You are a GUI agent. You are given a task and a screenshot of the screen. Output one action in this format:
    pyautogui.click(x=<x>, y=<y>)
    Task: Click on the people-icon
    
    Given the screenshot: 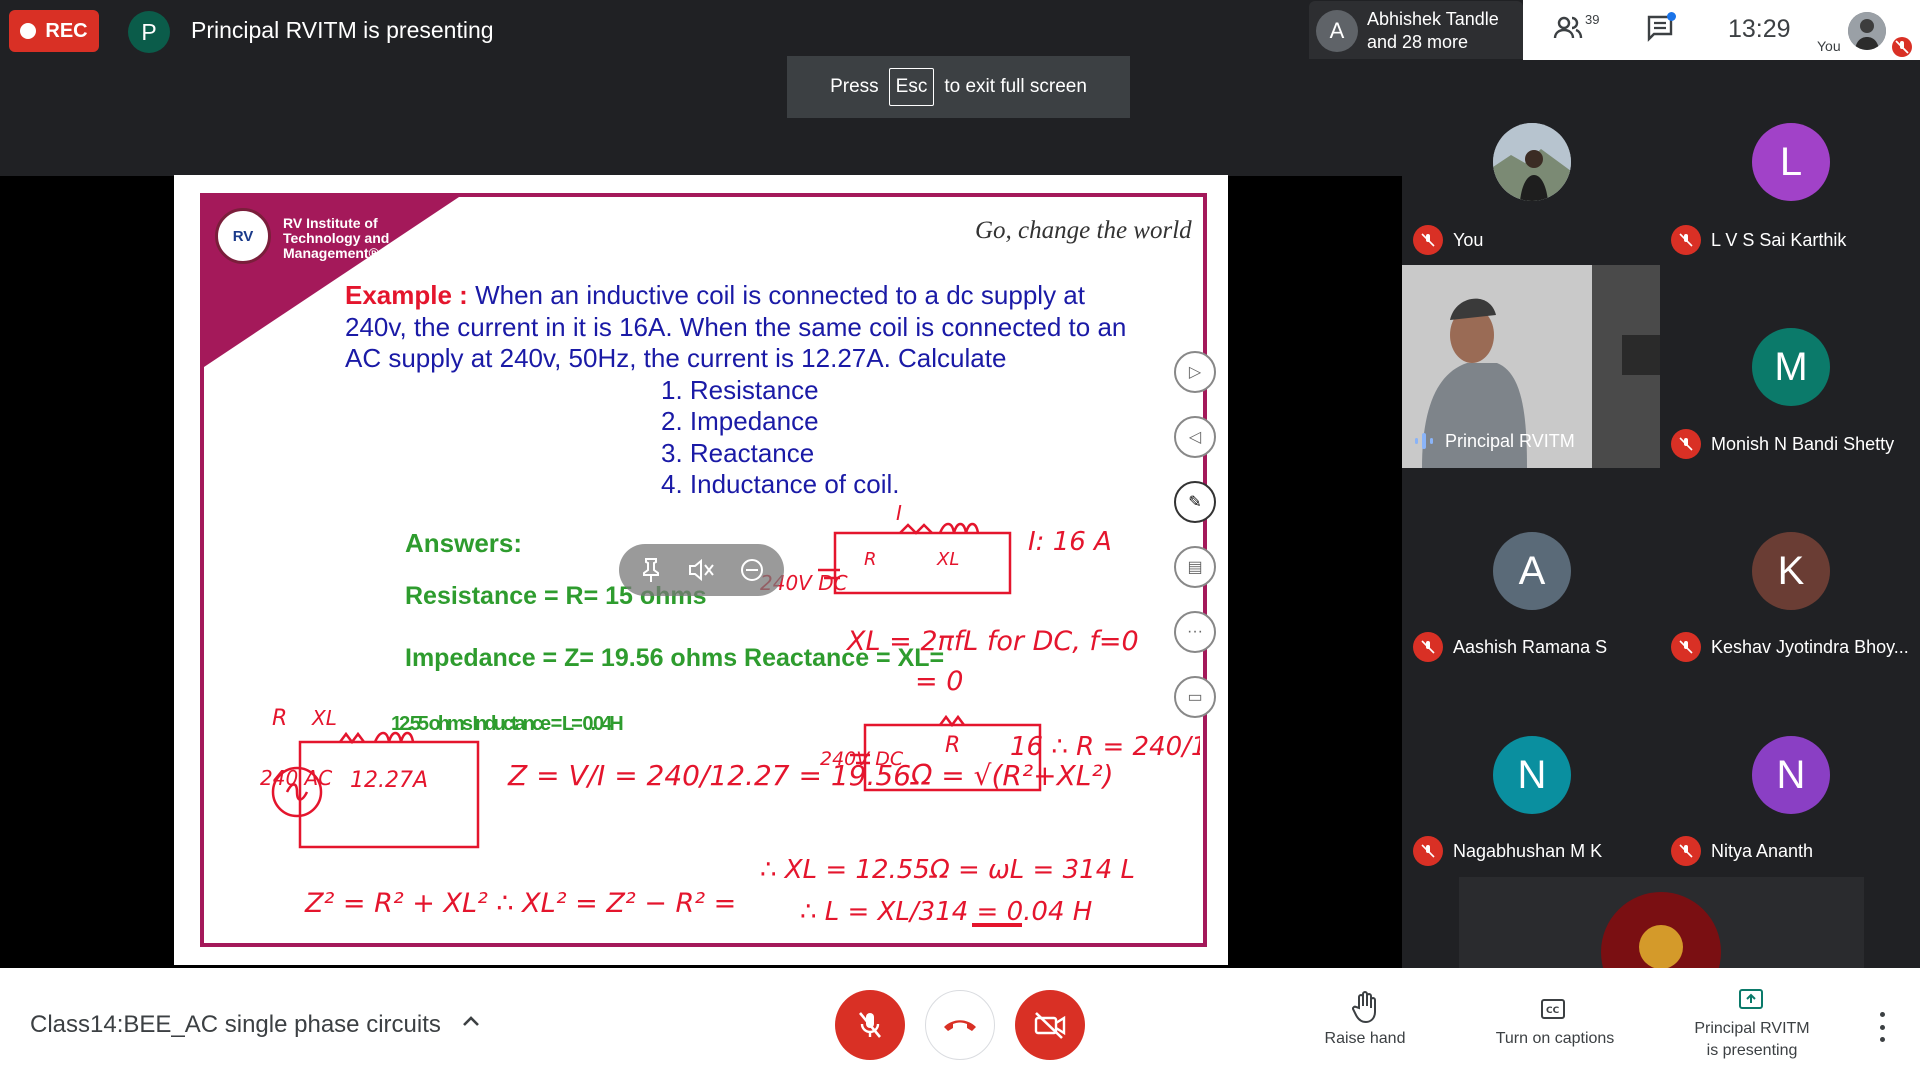 What is the action you would take?
    pyautogui.click(x=1568, y=27)
    